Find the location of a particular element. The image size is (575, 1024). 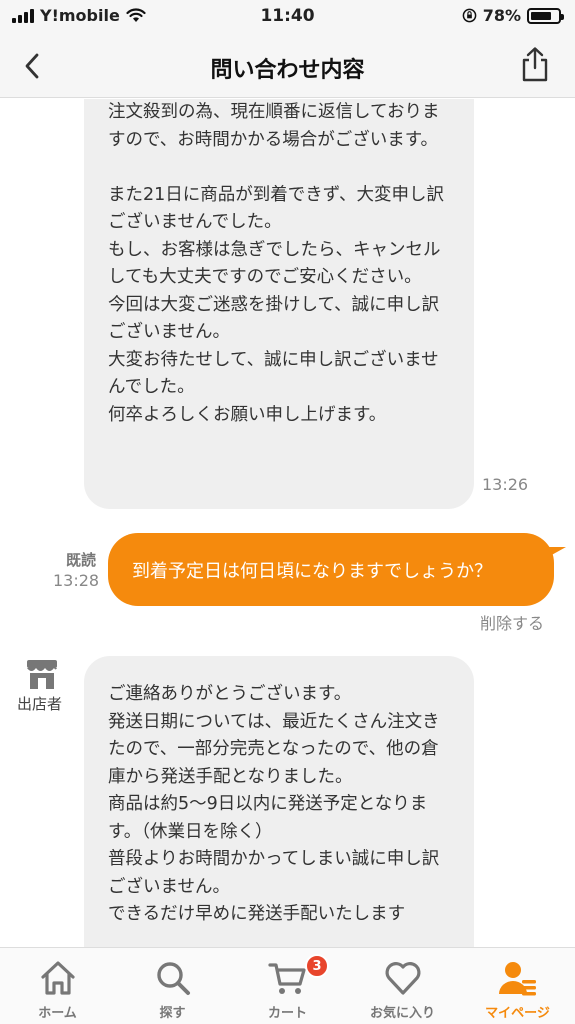

share-icon is located at coordinates (535, 64).